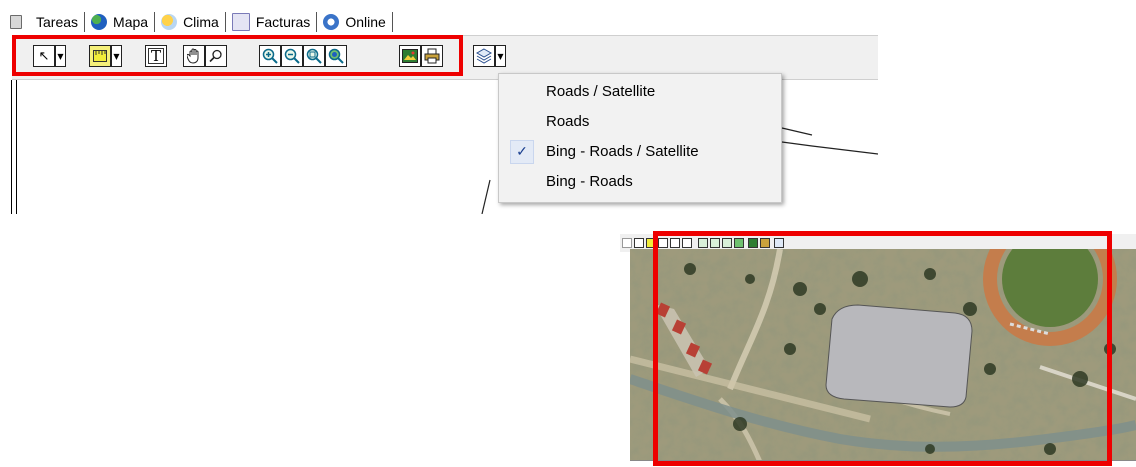  I want to click on menu-item-label: Bing - Roads / Satellite, so click(622, 151).